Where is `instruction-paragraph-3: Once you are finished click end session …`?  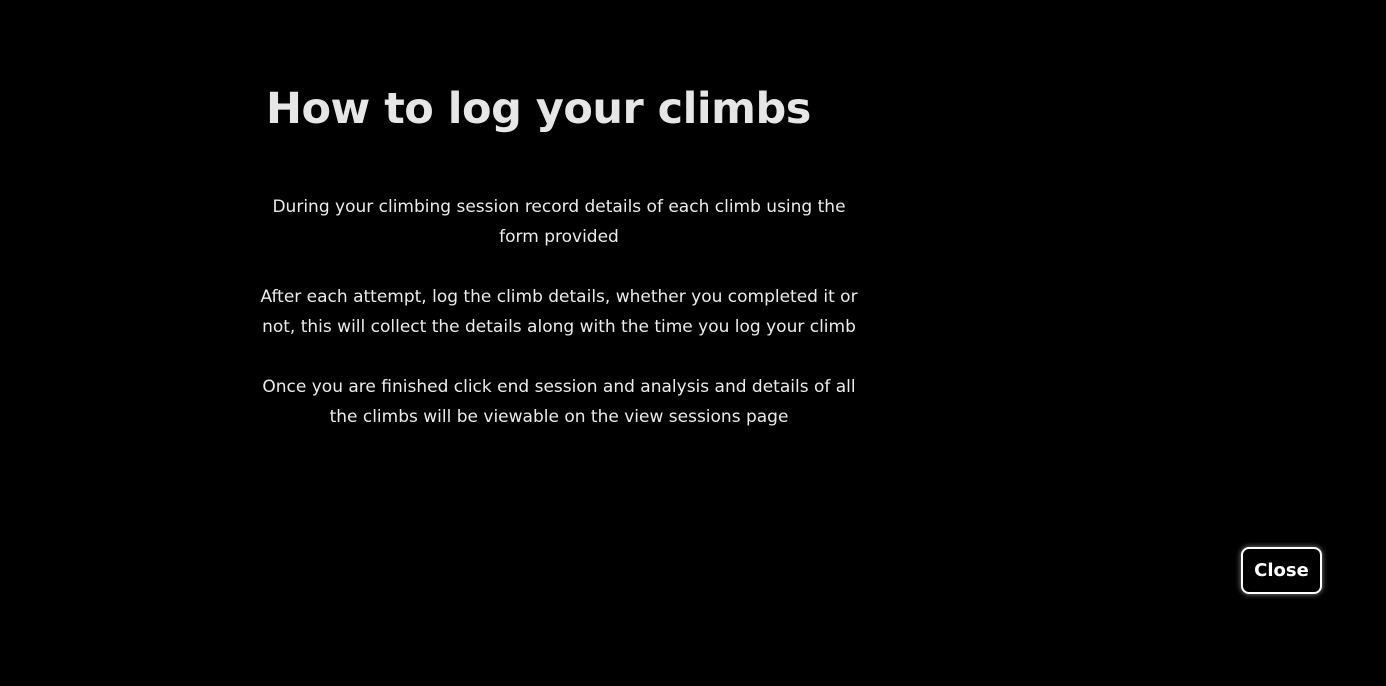 instruction-paragraph-3: Once you are finished click end session … is located at coordinates (559, 402).